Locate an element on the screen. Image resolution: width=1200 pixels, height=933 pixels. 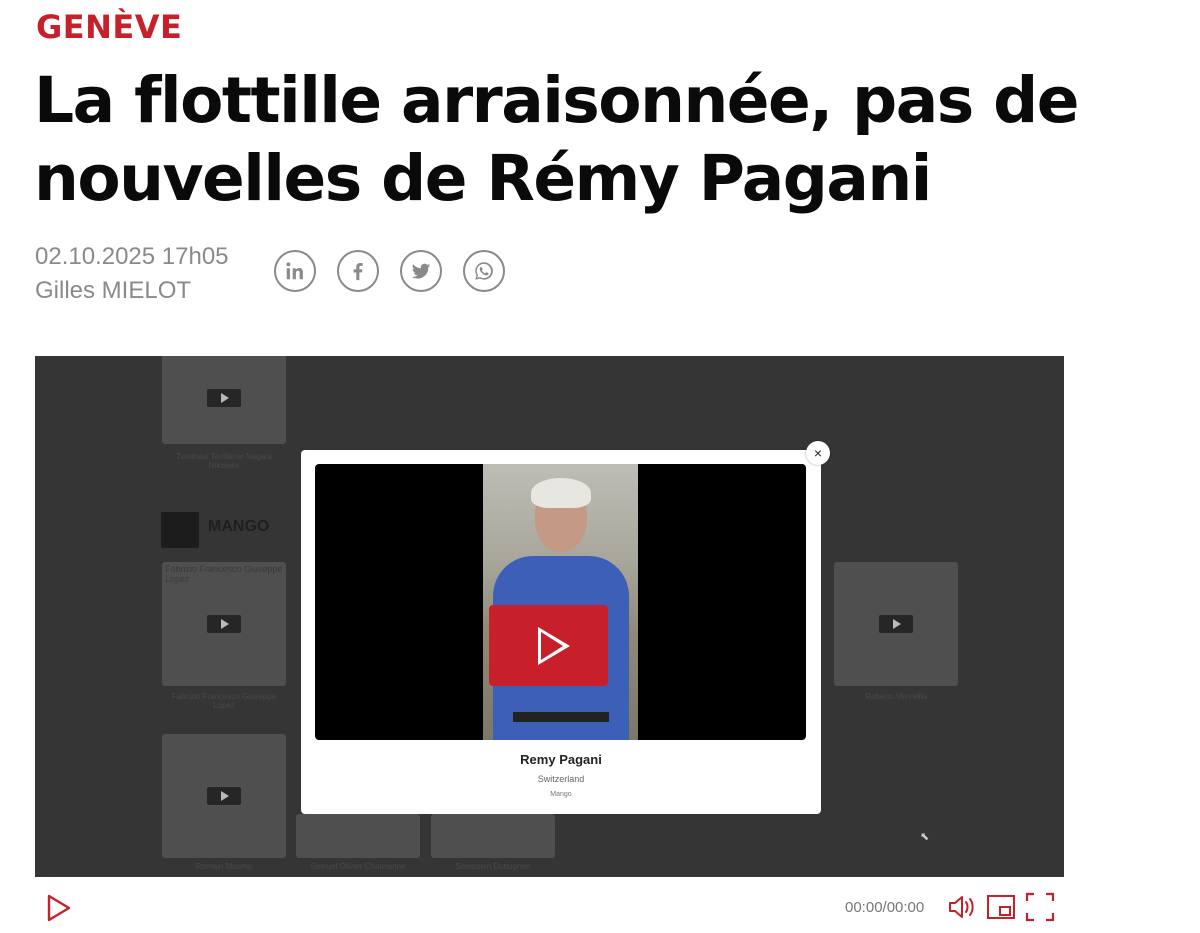
portrait-belt is located at coordinates (561, 717).